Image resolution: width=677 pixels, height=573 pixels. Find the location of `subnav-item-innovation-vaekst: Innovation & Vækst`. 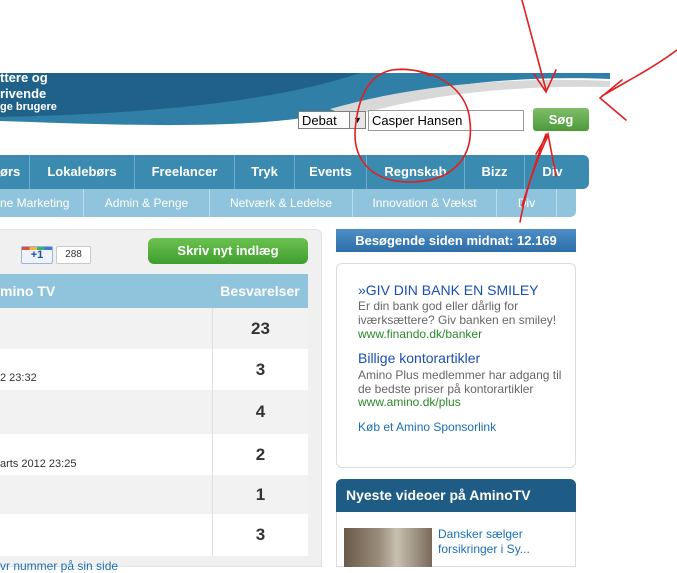

subnav-item-innovation-vaekst: Innovation & Vækst is located at coordinates (425, 203).